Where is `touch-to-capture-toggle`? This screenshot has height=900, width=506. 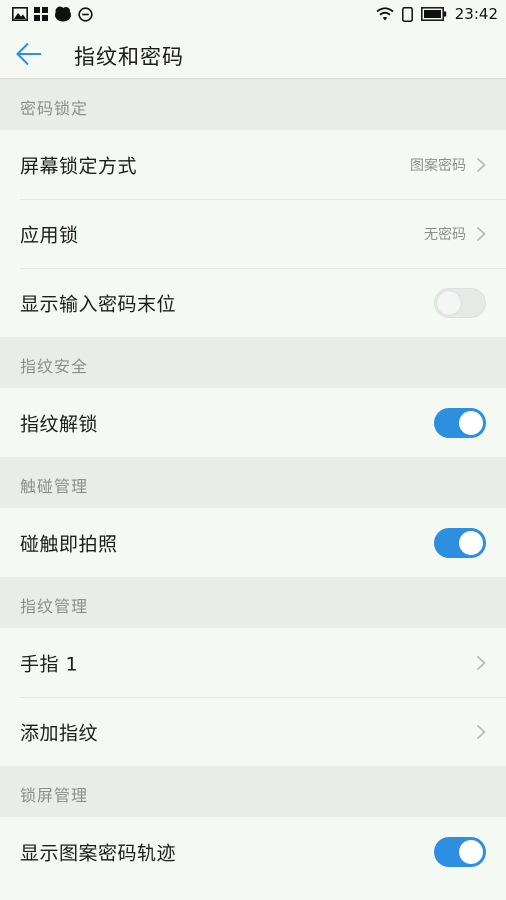
touch-to-capture-toggle is located at coordinates (460, 542).